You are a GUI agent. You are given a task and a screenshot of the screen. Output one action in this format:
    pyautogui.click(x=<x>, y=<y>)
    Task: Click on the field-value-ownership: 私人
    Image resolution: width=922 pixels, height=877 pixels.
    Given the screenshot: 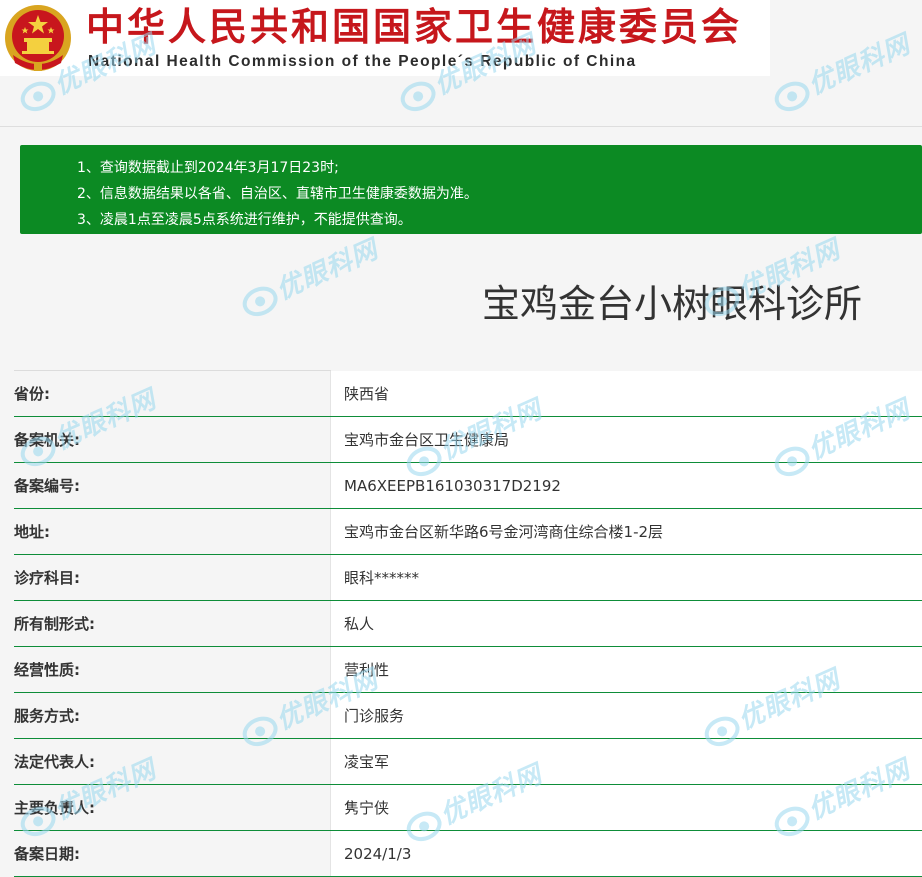 What is the action you would take?
    pyautogui.click(x=626, y=624)
    